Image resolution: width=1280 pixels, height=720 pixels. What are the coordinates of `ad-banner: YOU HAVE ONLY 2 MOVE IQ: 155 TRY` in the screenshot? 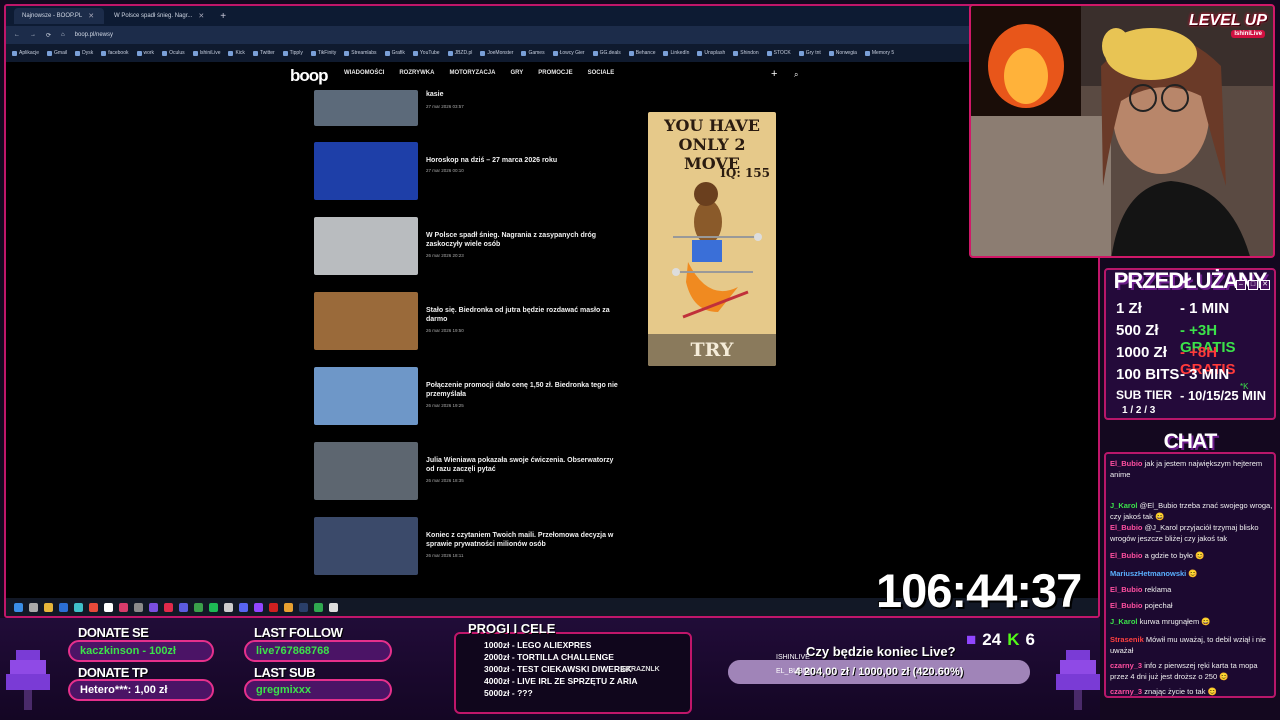 It's located at (712, 239).